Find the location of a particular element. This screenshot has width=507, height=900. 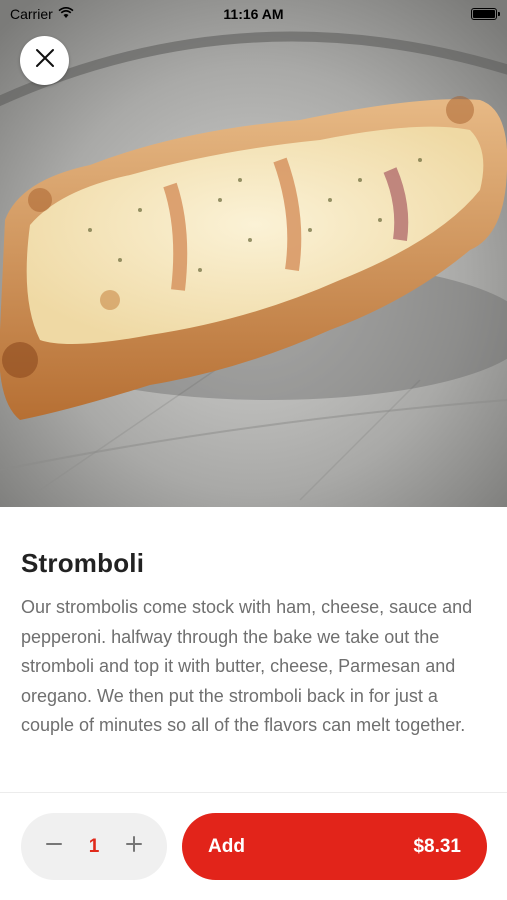

plus-icon is located at coordinates (134, 846).